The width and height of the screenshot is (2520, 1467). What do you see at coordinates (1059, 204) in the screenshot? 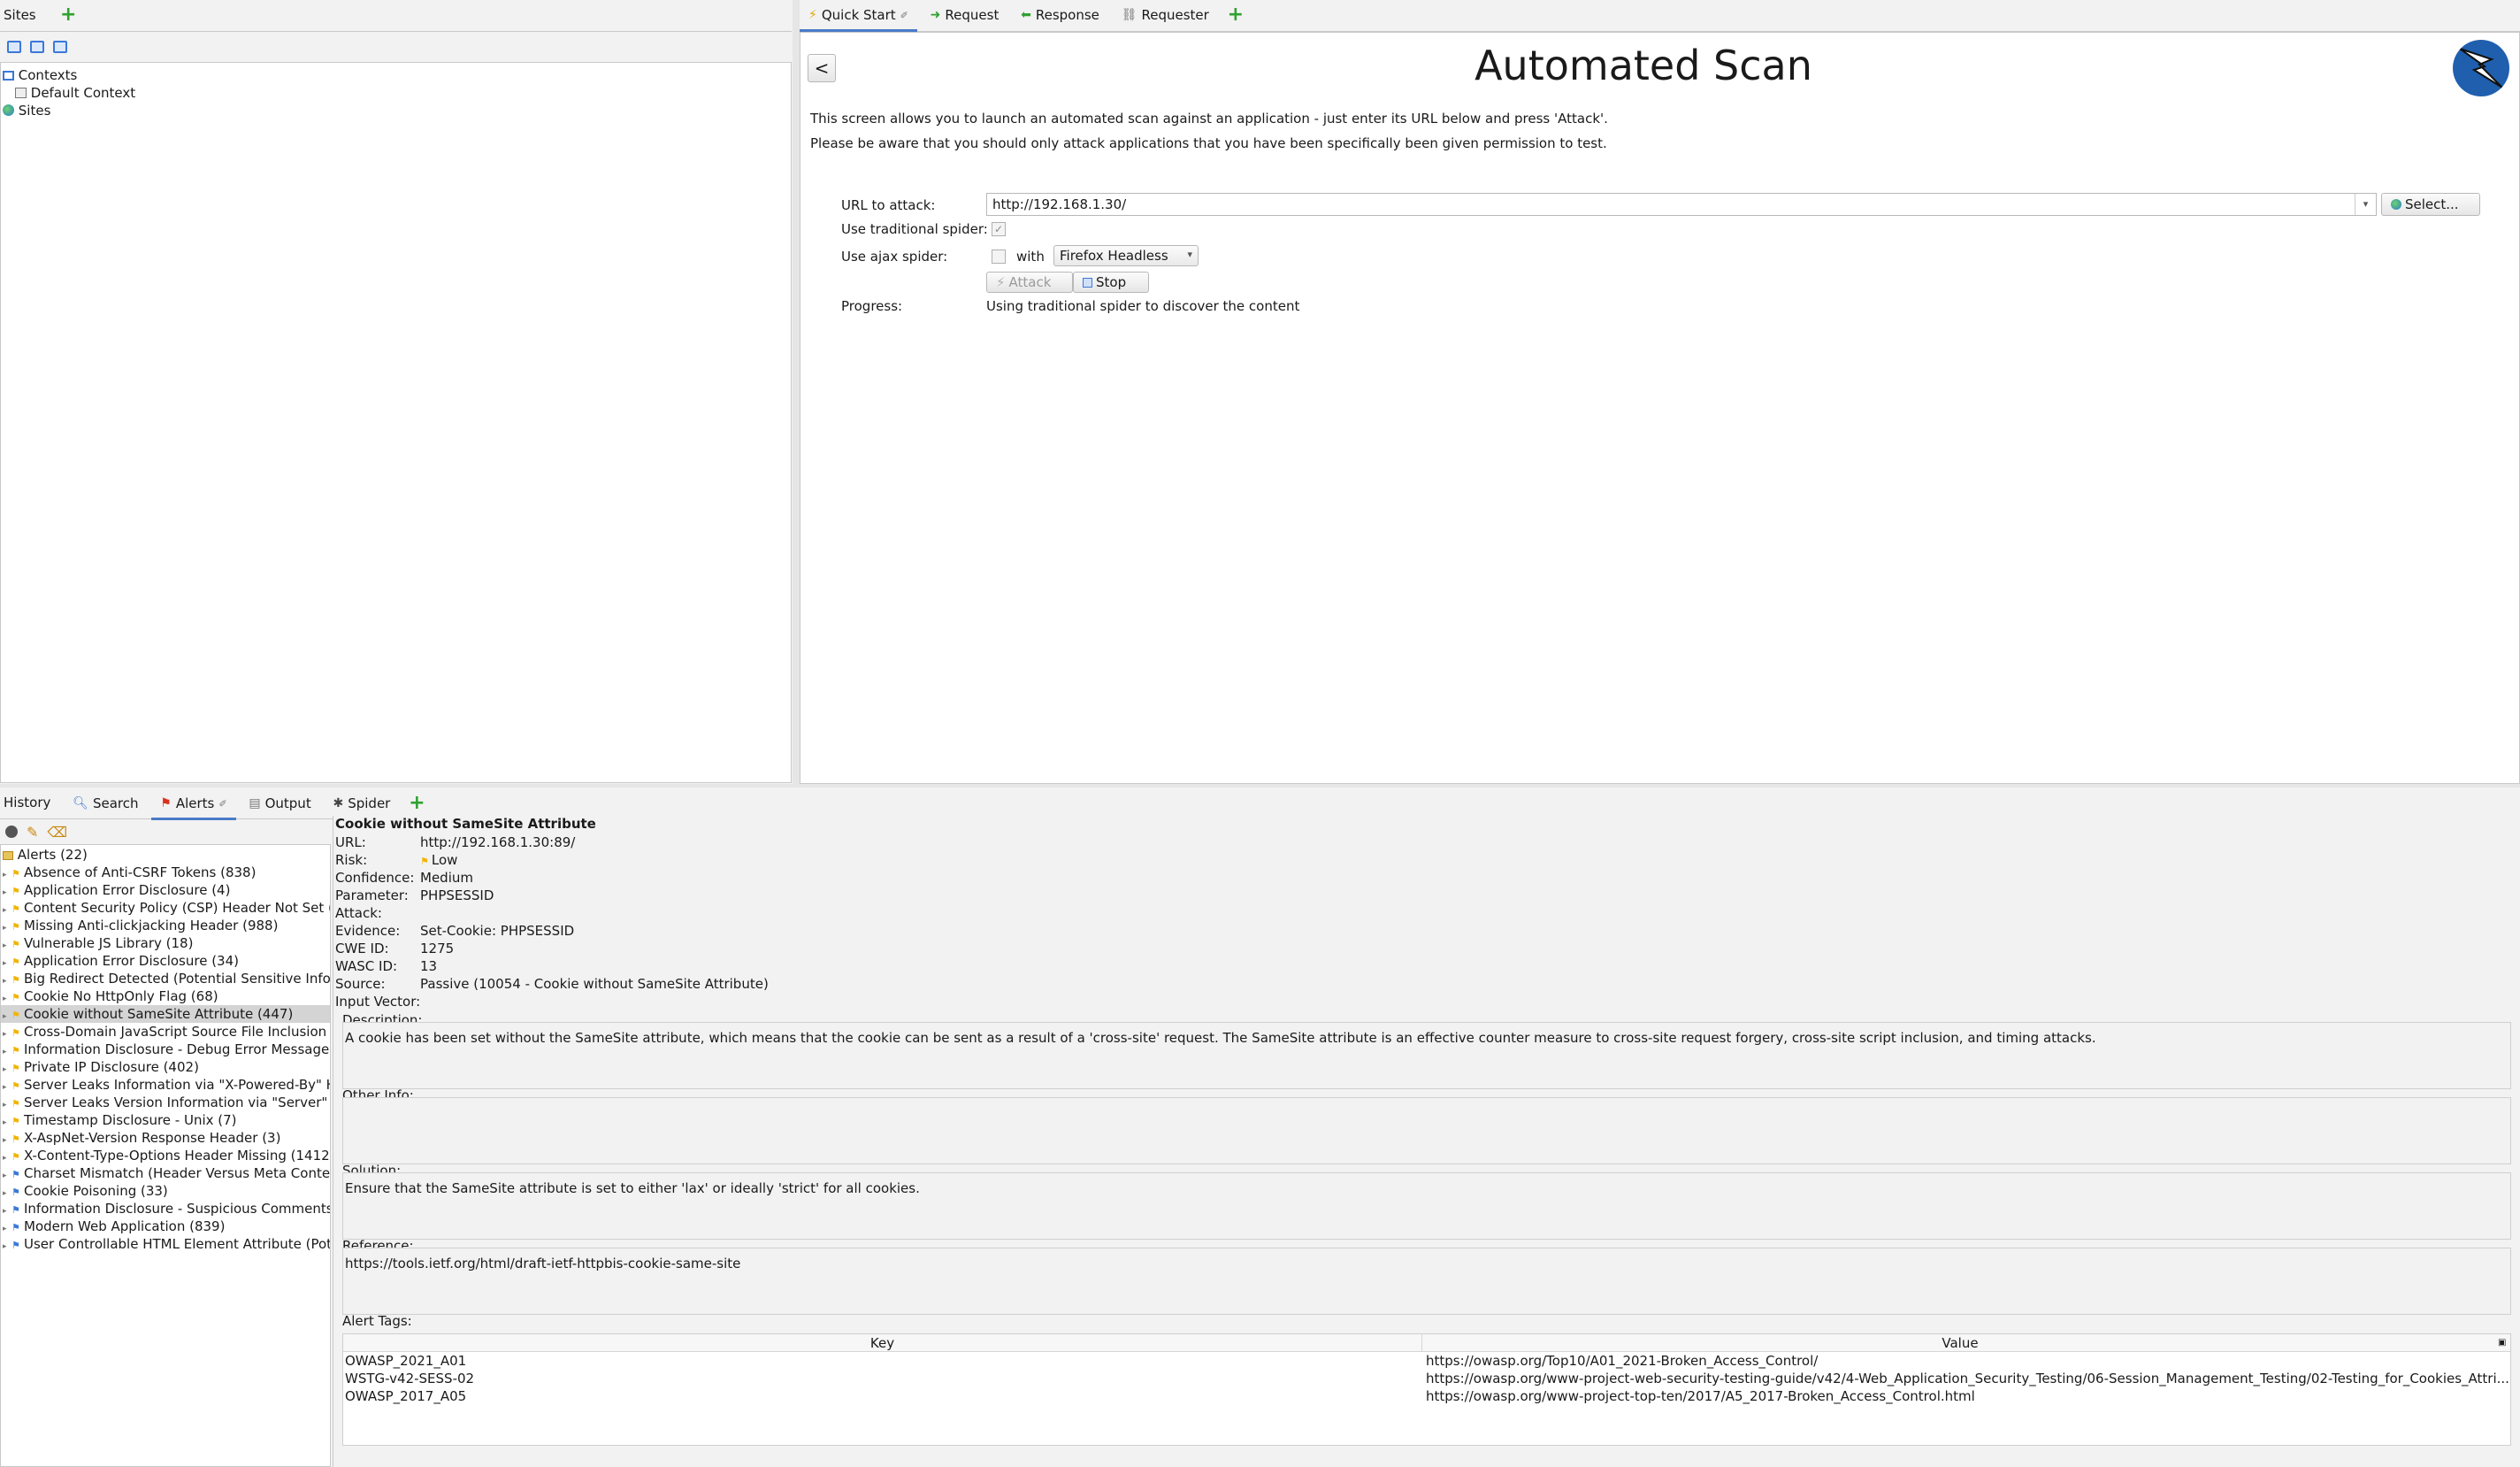
I see `url-input: http://192.168.1.30/` at bounding box center [1059, 204].